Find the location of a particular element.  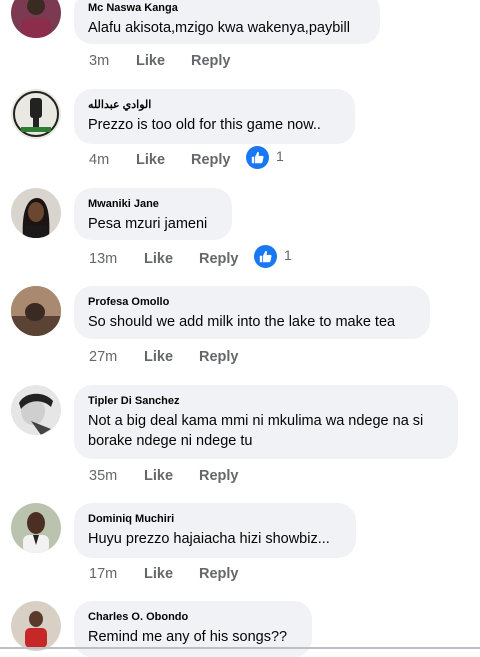

comment-author: Mc Naswa Kanga is located at coordinates (227, 8).